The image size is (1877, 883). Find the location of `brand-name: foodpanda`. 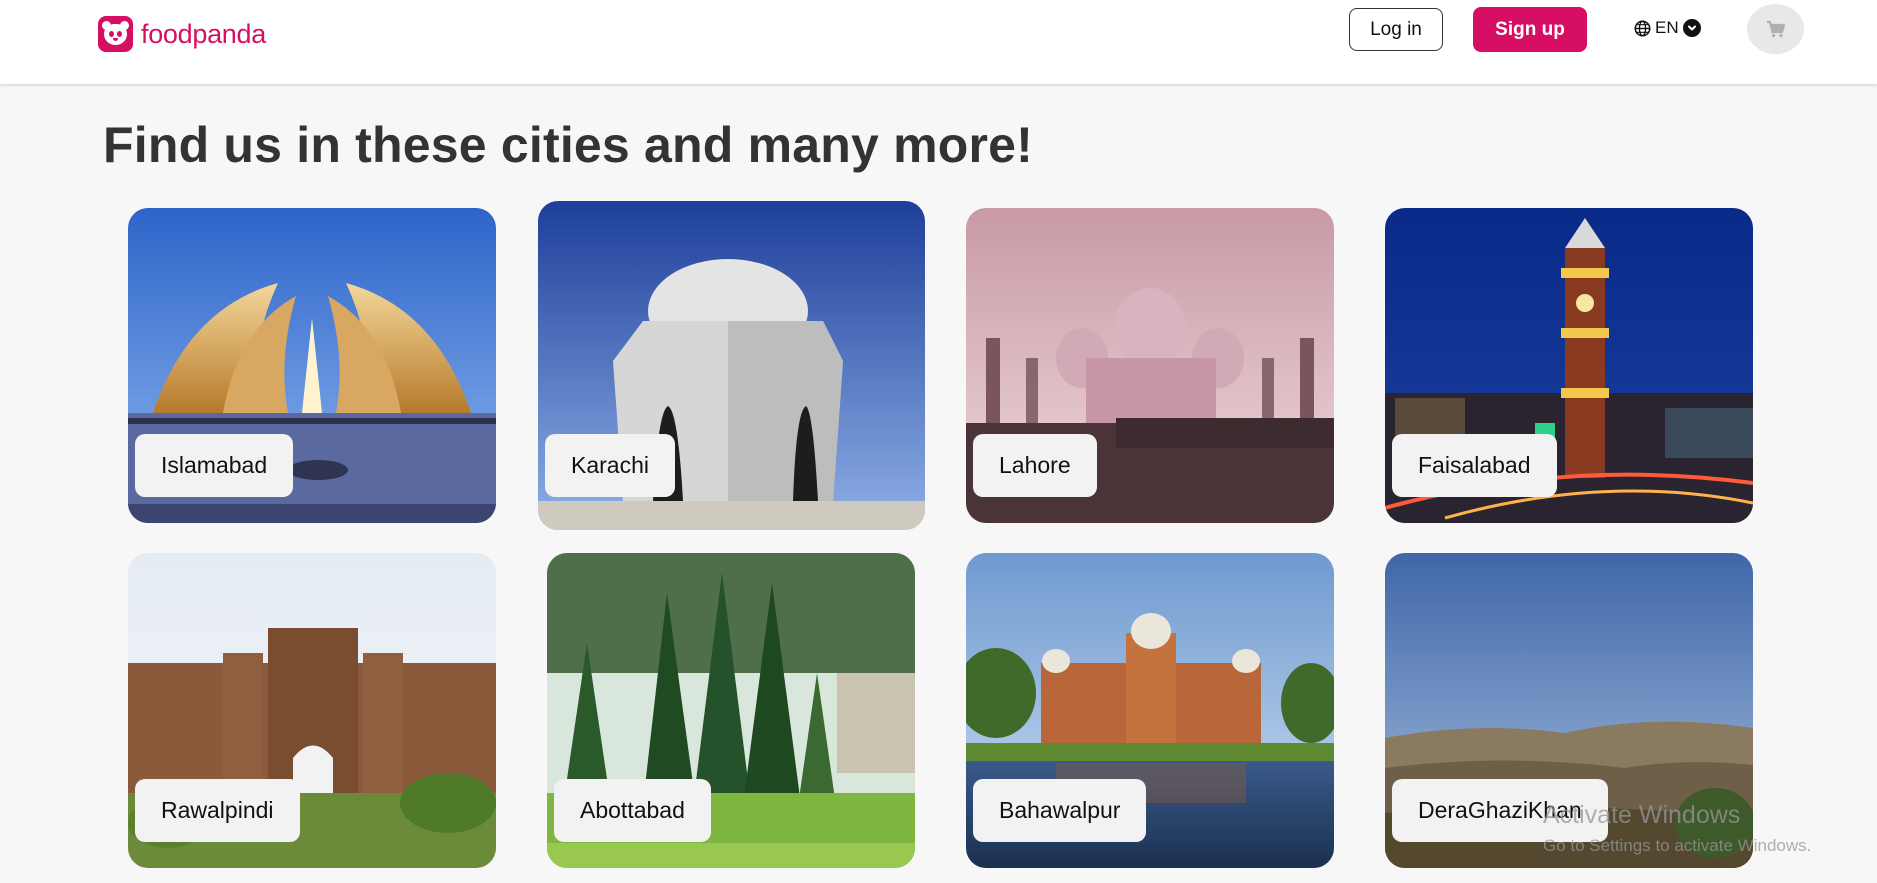

brand-name: foodpanda is located at coordinates (203, 33).